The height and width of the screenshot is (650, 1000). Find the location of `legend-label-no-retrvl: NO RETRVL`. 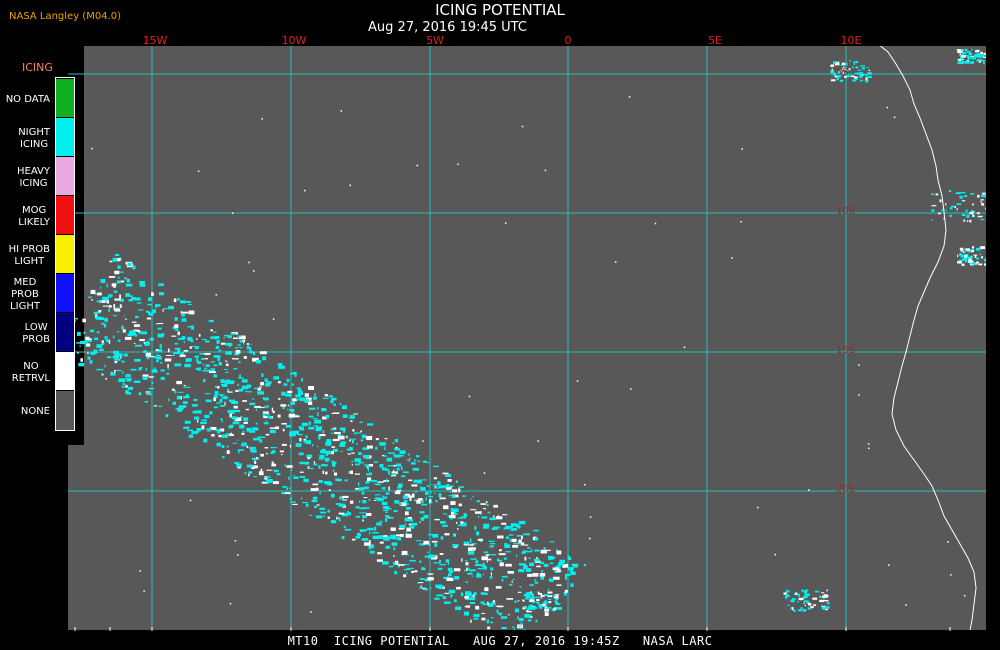

legend-label-no-retrvl: NO RETRVL is located at coordinates (30, 372).